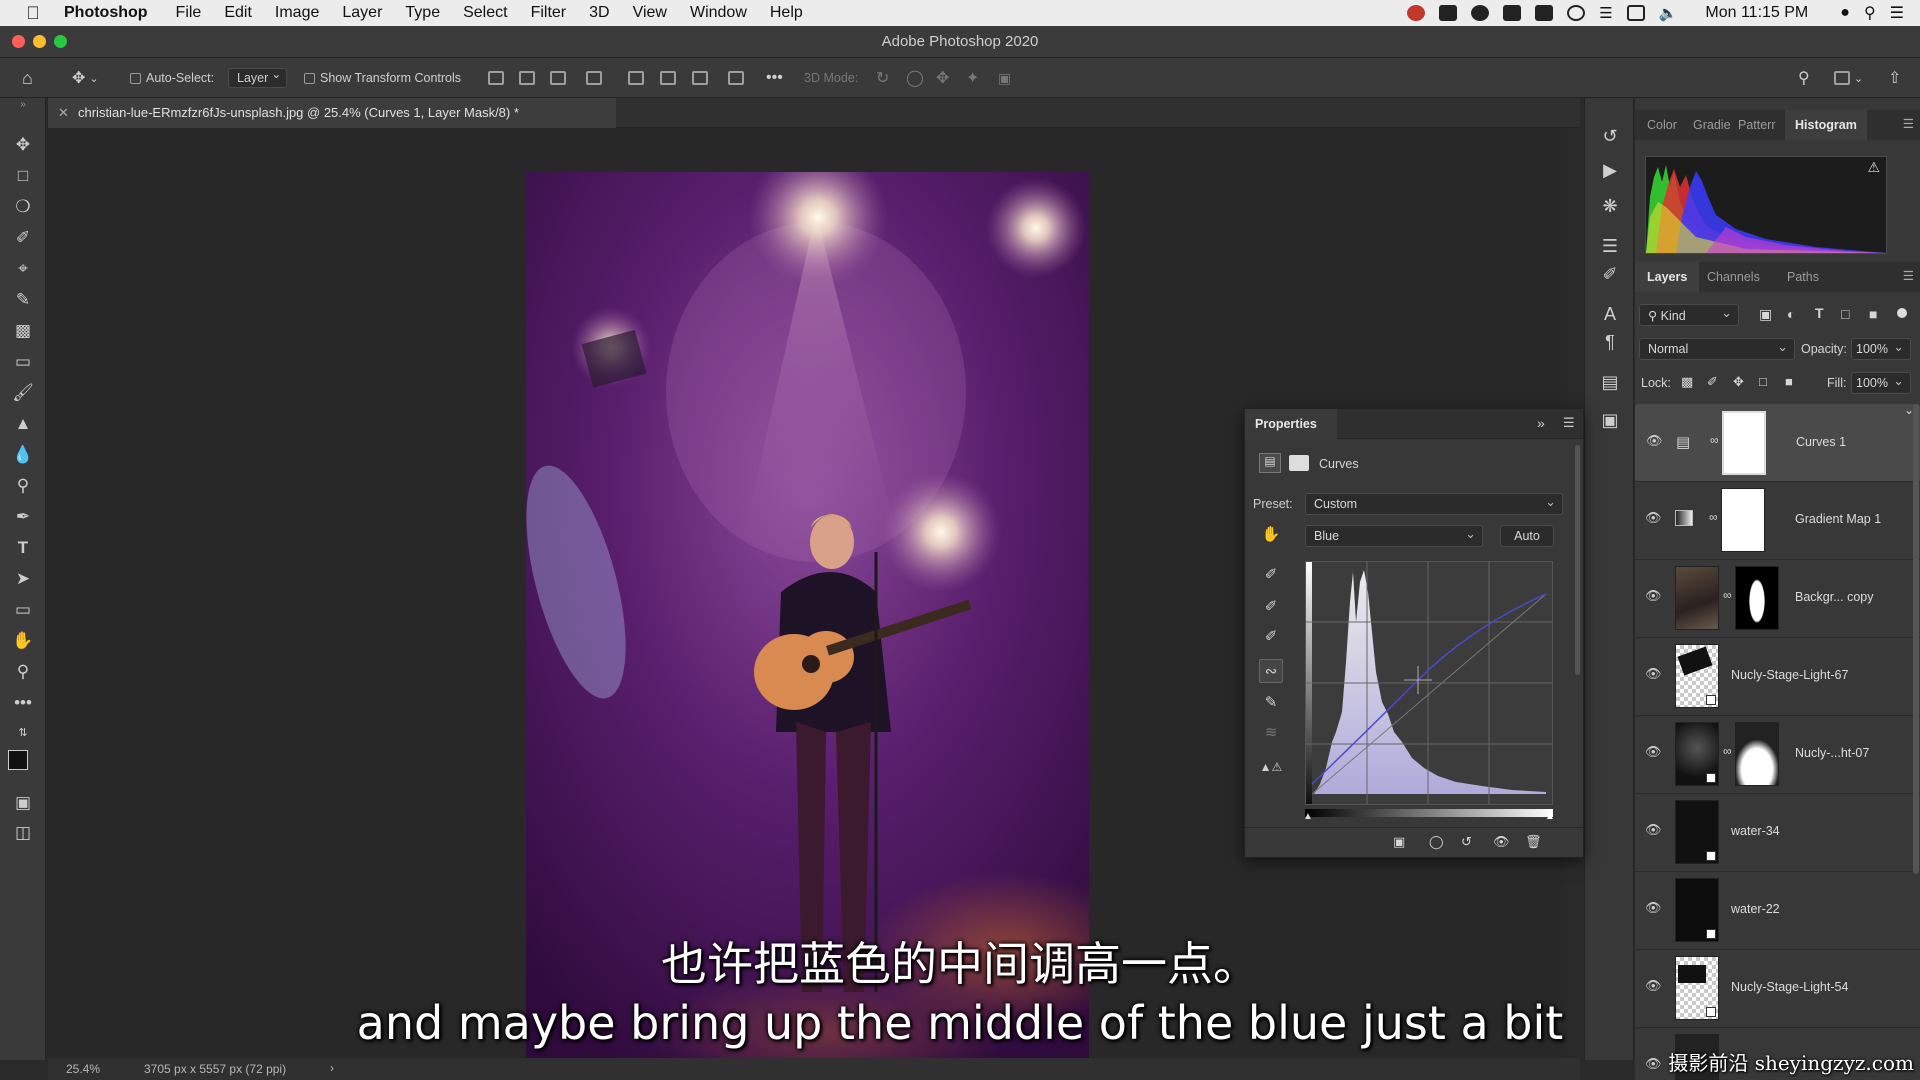 The height and width of the screenshot is (1080, 1920). I want to click on white-input-slider-icon: ▲, so click(1550, 816).